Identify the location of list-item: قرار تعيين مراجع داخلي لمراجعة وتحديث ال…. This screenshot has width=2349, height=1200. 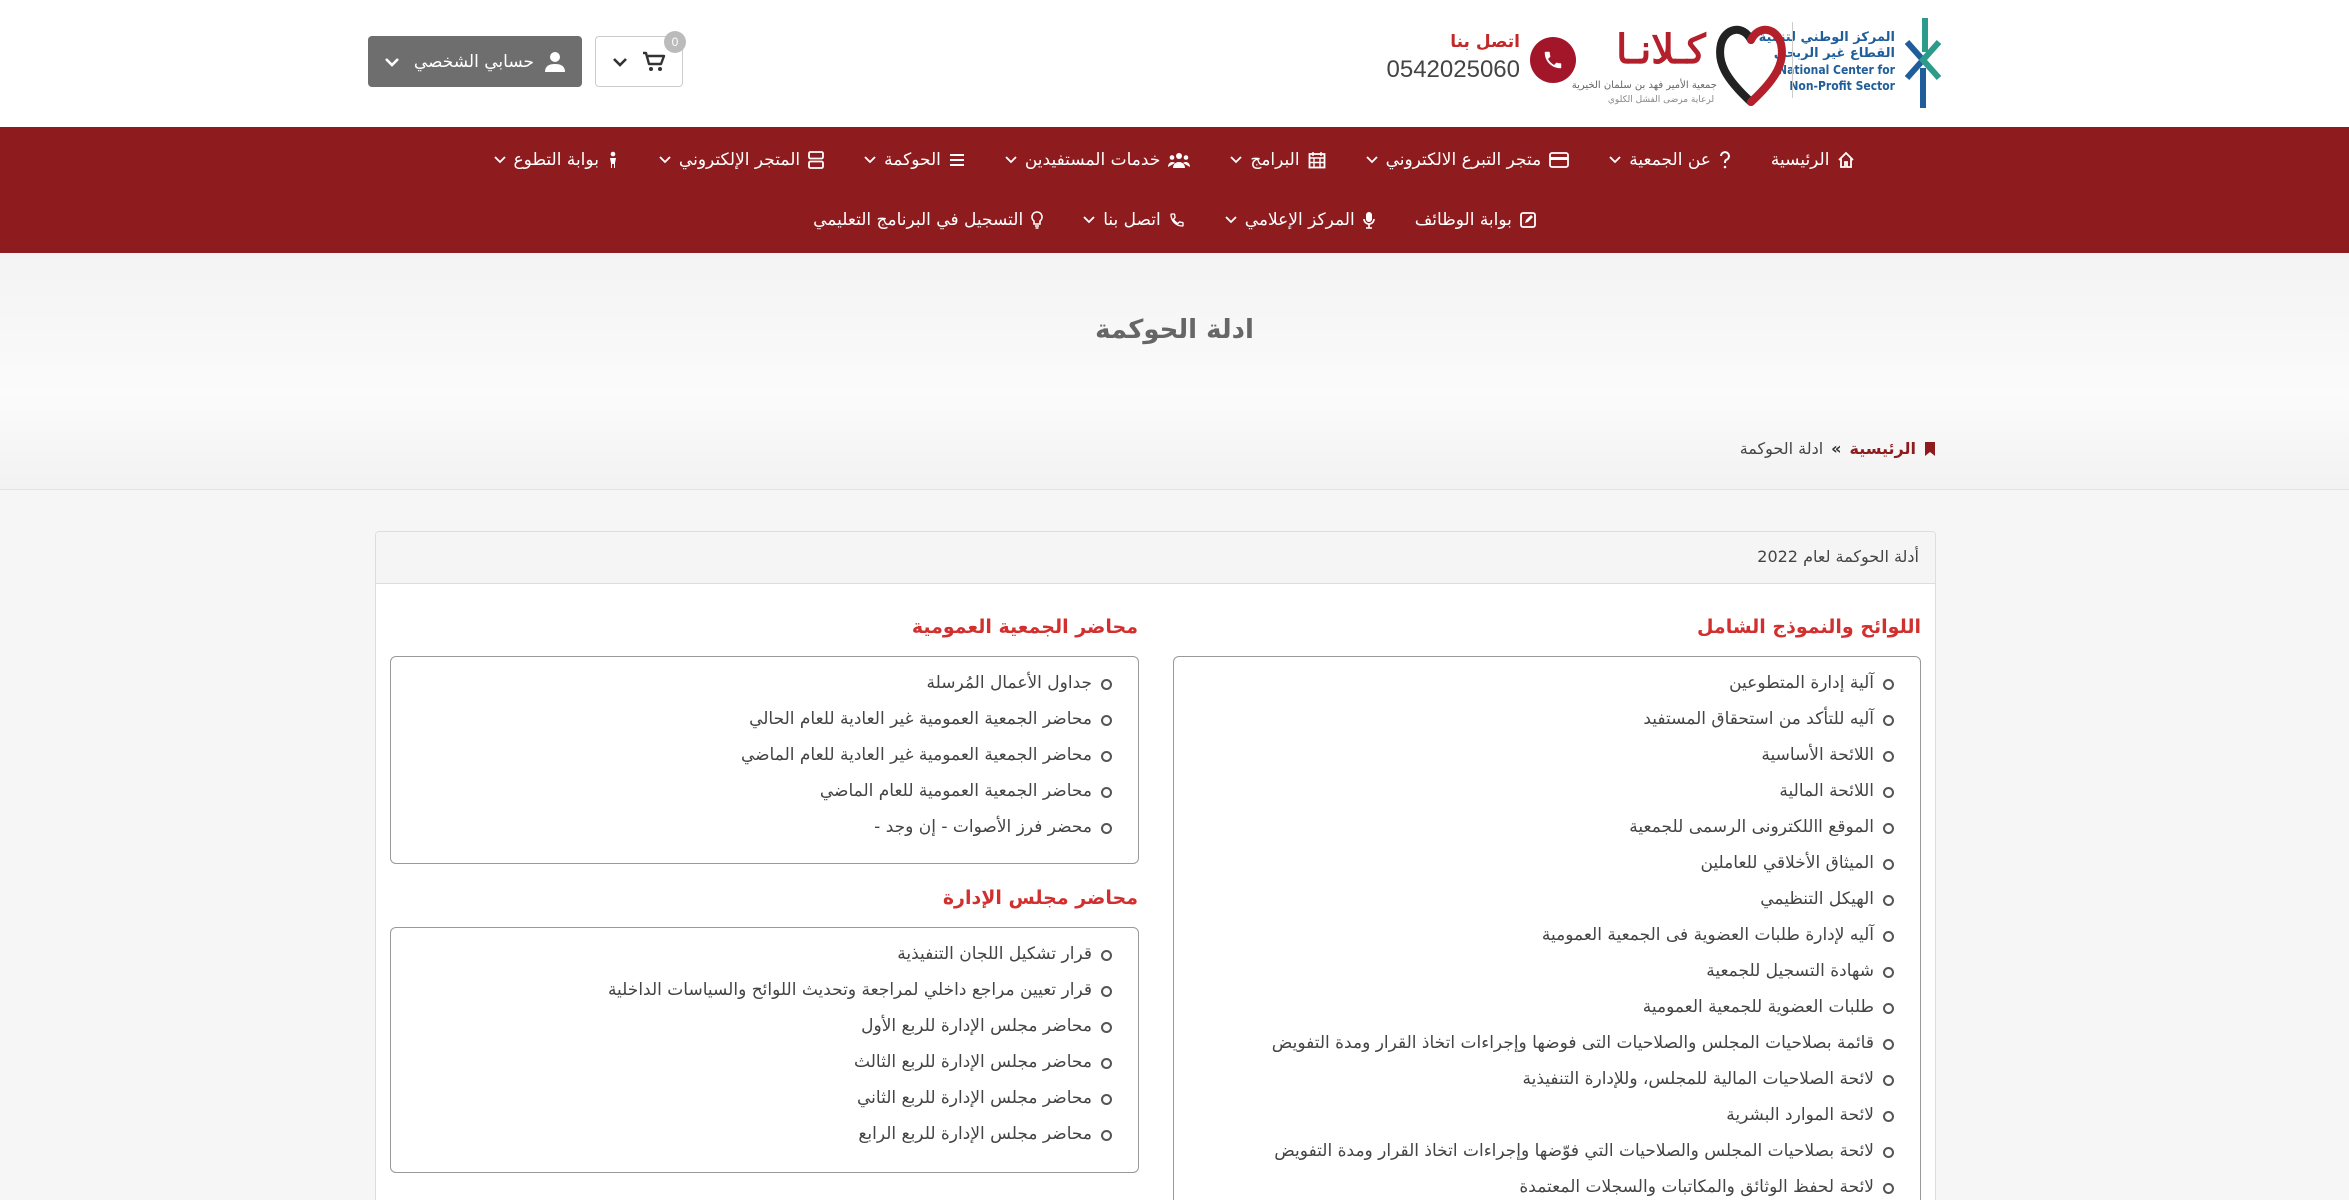
(751, 990).